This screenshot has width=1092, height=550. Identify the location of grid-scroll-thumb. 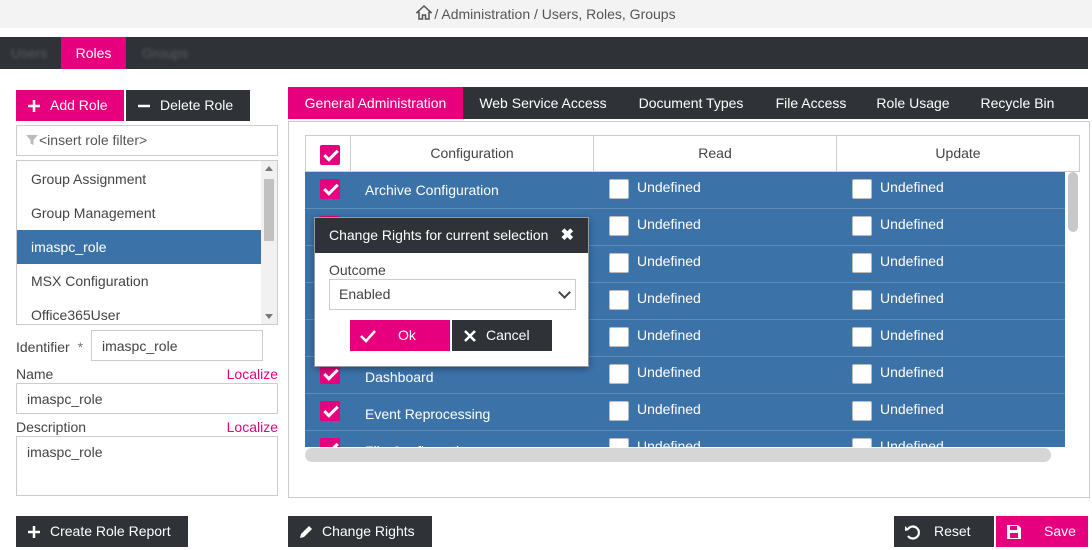
(1073, 202).